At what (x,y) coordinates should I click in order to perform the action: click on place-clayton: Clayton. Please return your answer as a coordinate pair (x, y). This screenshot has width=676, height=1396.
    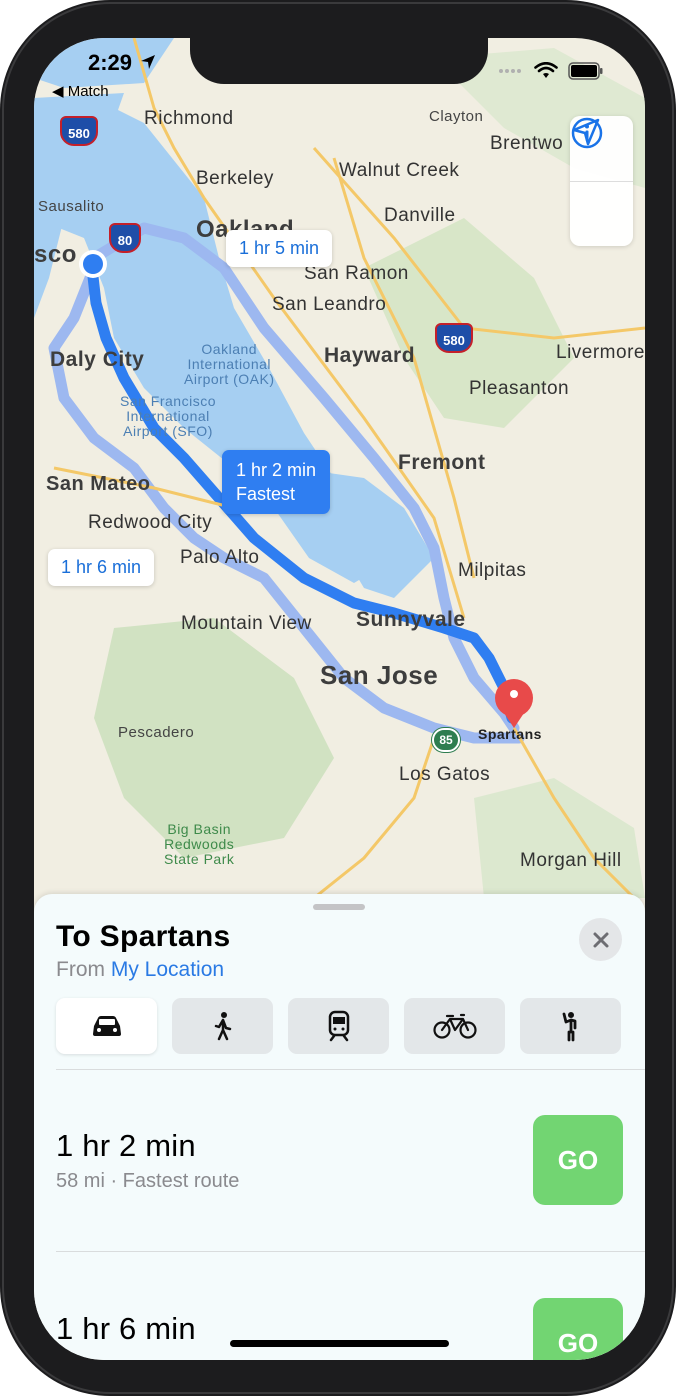
    Looking at the image, I should click on (456, 116).